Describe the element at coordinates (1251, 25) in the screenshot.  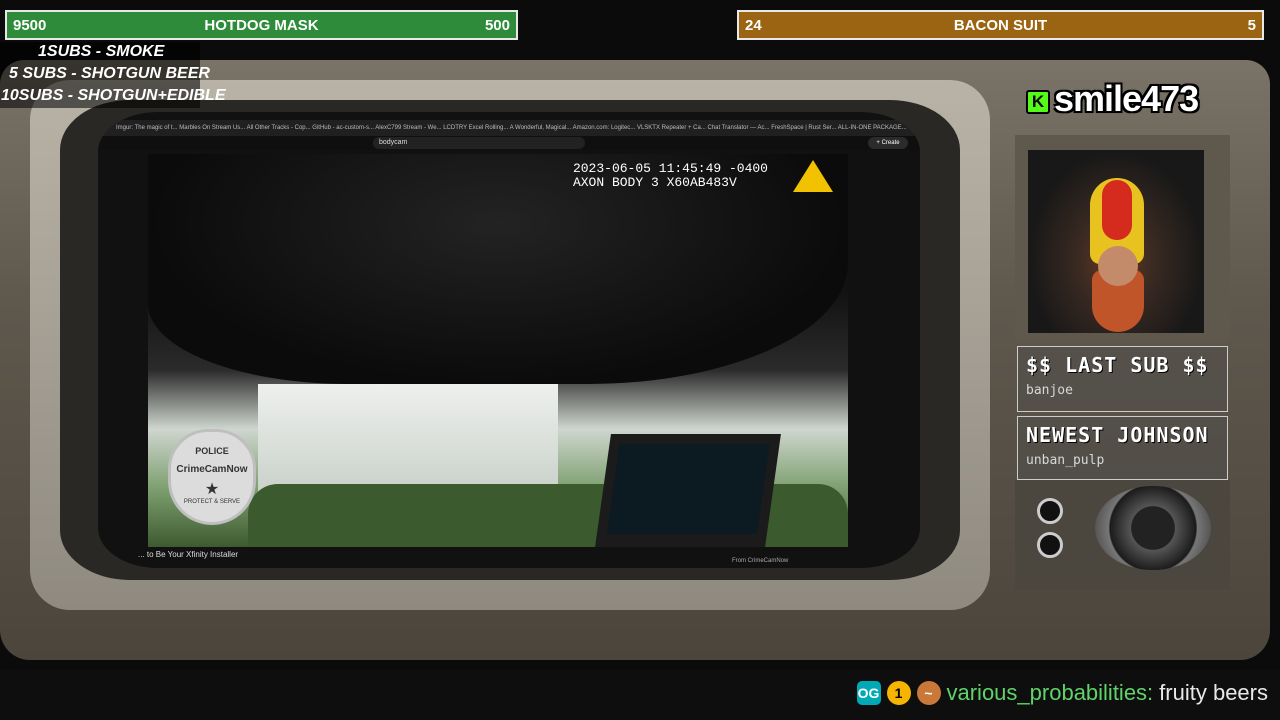
I see `goal-target: 5` at that location.